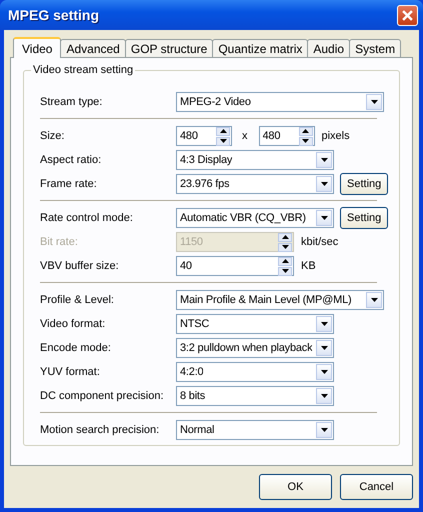 The height and width of the screenshot is (512, 423). What do you see at coordinates (87, 218) in the screenshot?
I see `field-label: Rate control mode:` at bounding box center [87, 218].